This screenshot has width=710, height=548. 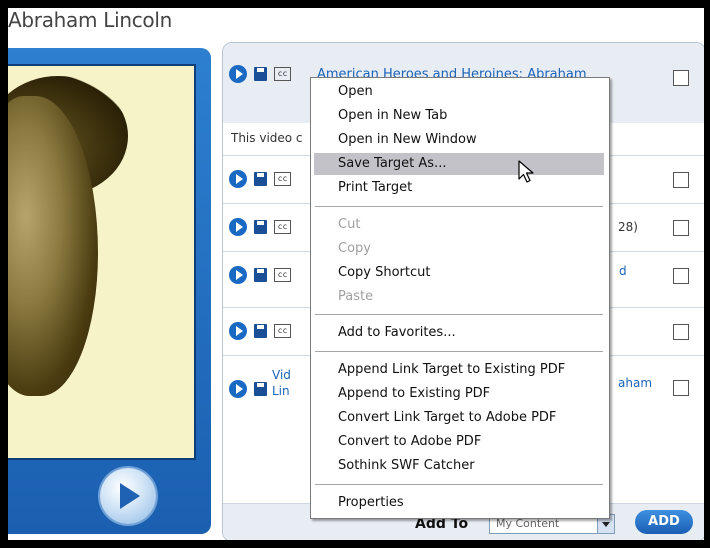 I want to click on menu-item-copy-shortcut: Copy Shortcut, so click(x=459, y=273).